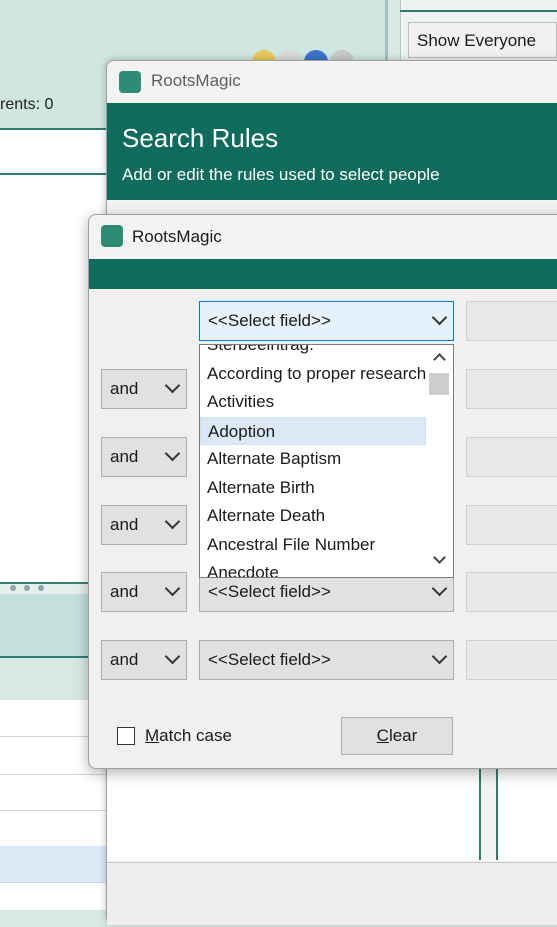 Image resolution: width=557 pixels, height=927 pixels. Describe the element at coordinates (177, 236) in the screenshot. I see `dialog-title: RootsMagic` at that location.